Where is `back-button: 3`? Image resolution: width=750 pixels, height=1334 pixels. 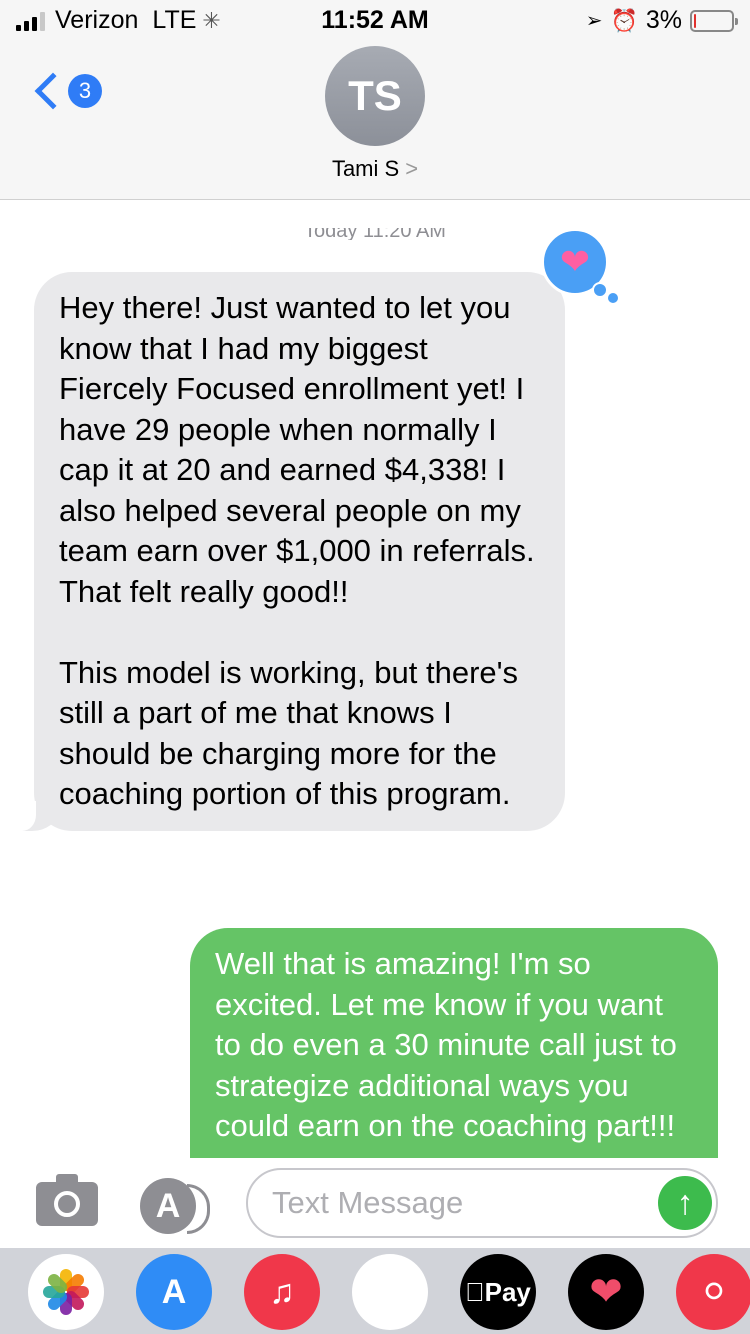 back-button: 3 is located at coordinates (66, 91).